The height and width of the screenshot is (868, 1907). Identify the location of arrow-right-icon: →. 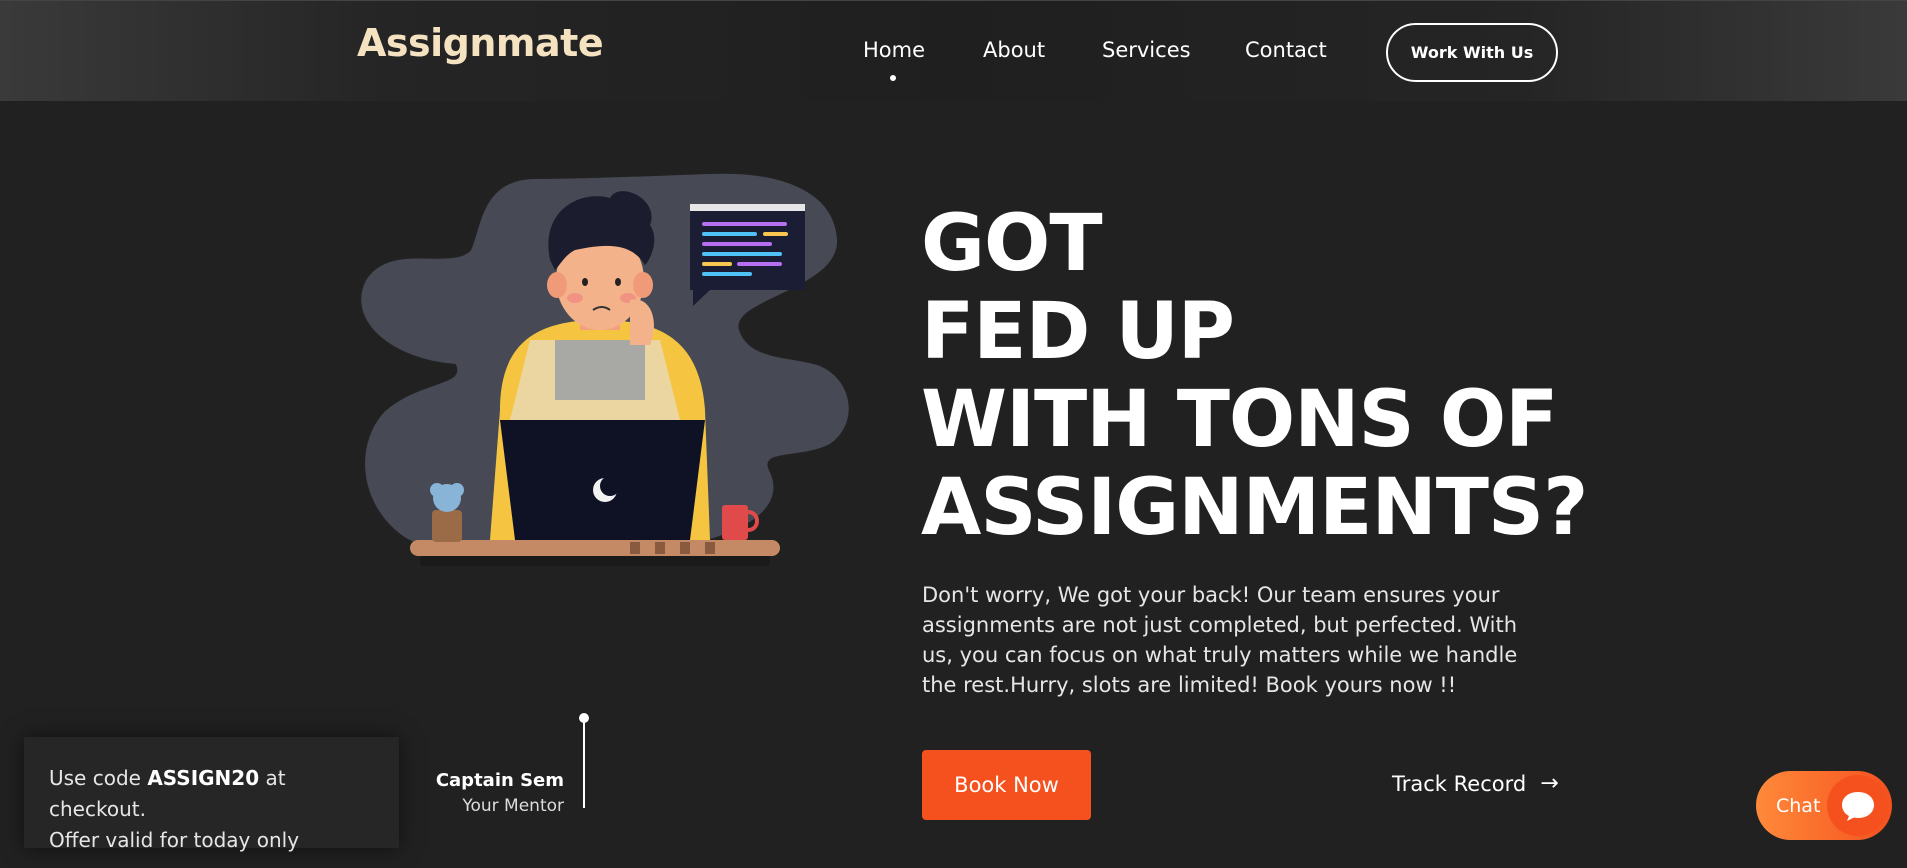
(1549, 783).